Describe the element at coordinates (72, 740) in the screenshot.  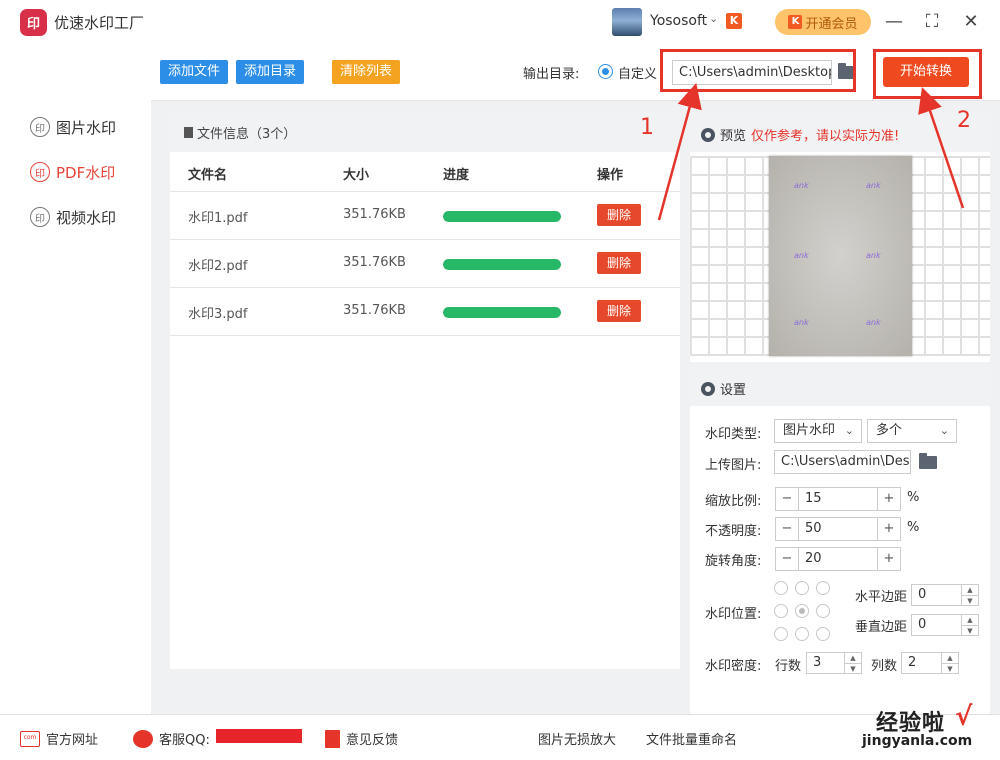
I see `website-label: 官方网址` at that location.